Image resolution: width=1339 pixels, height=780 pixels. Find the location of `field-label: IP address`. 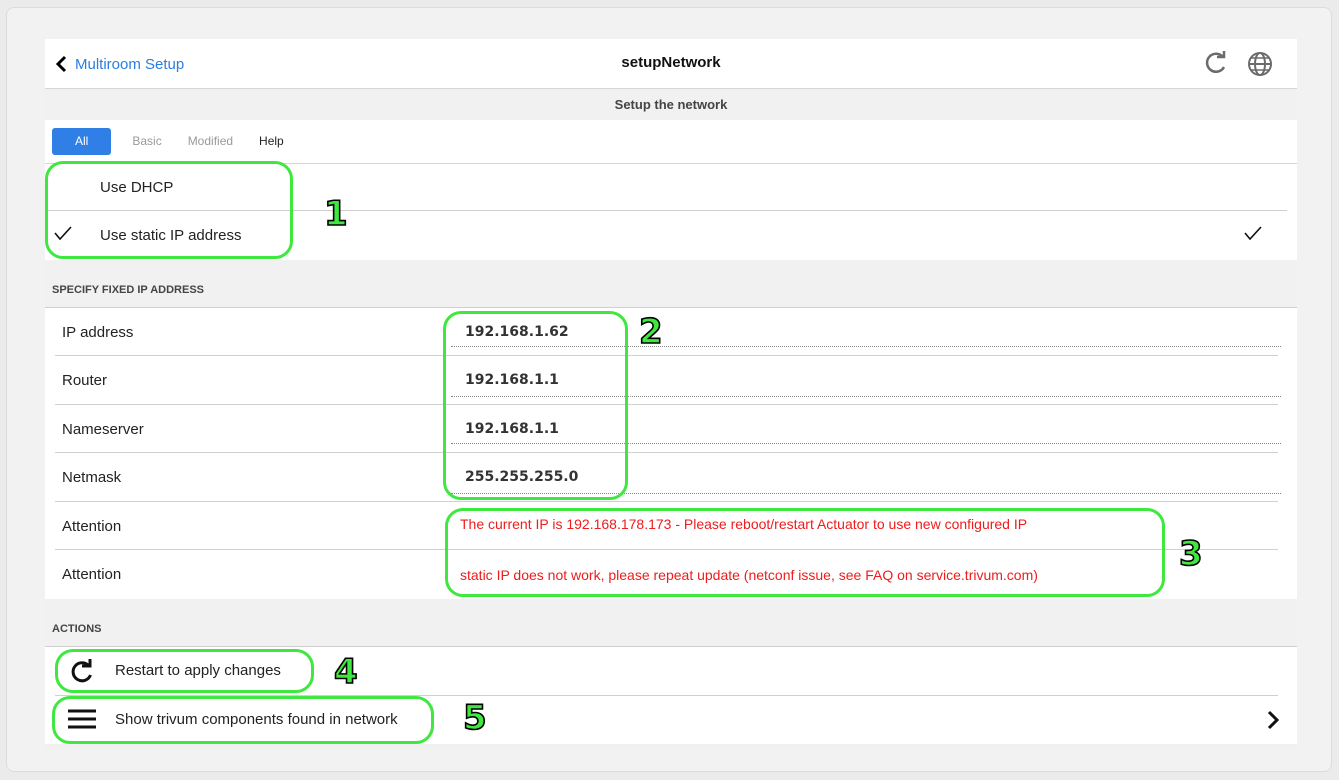

field-label: IP address is located at coordinates (98, 332).